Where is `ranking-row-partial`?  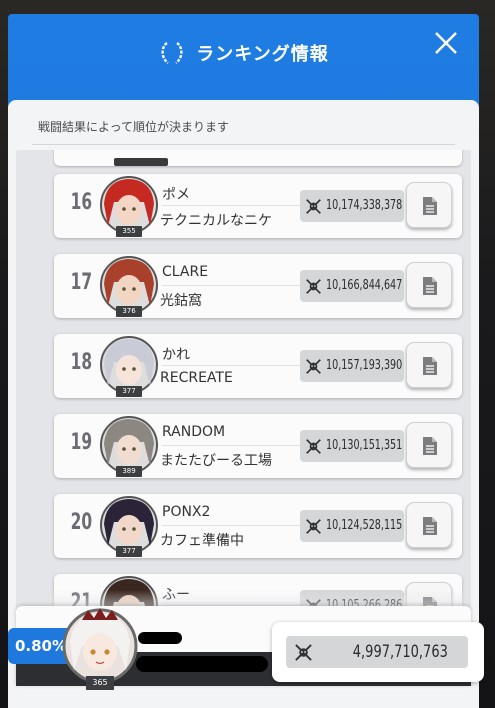 ranking-row-partial is located at coordinates (258, 158).